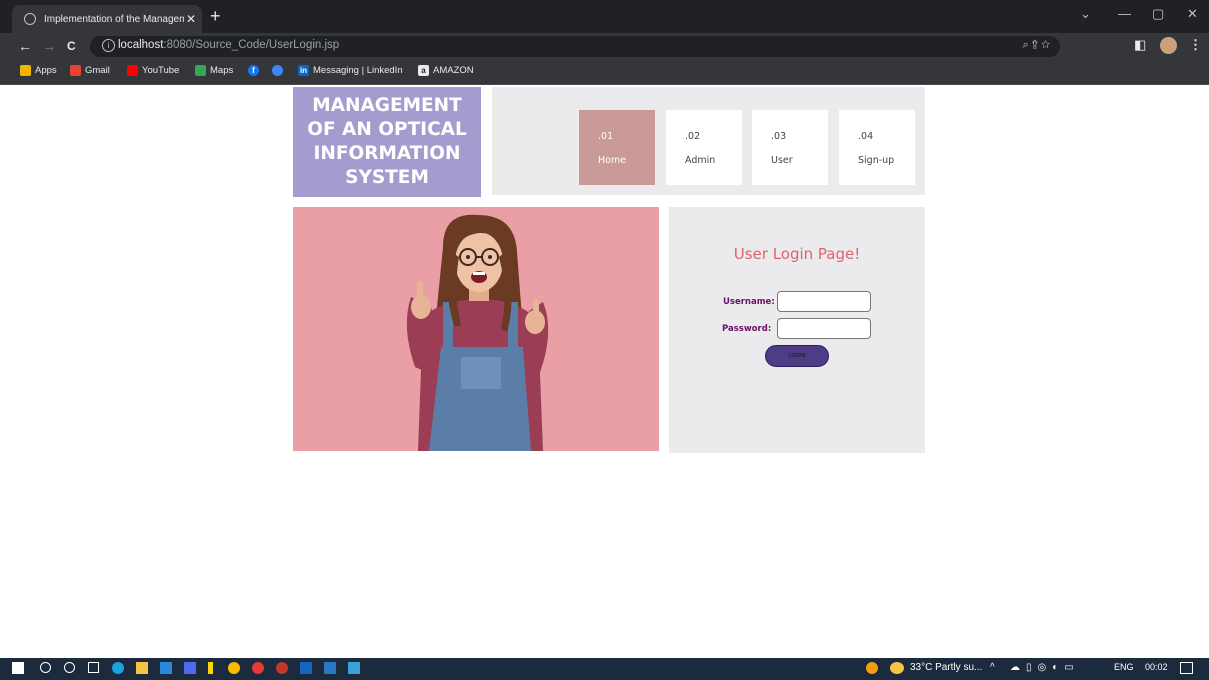  Describe the element at coordinates (38, 70) in the screenshot. I see `bookmark-apps: Apps` at that location.